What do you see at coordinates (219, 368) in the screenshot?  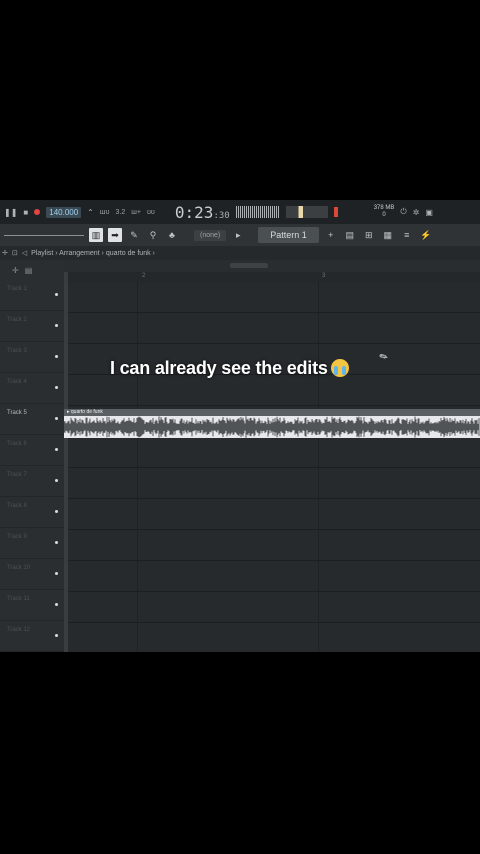 I see `caption-text: I can already see the edits` at bounding box center [219, 368].